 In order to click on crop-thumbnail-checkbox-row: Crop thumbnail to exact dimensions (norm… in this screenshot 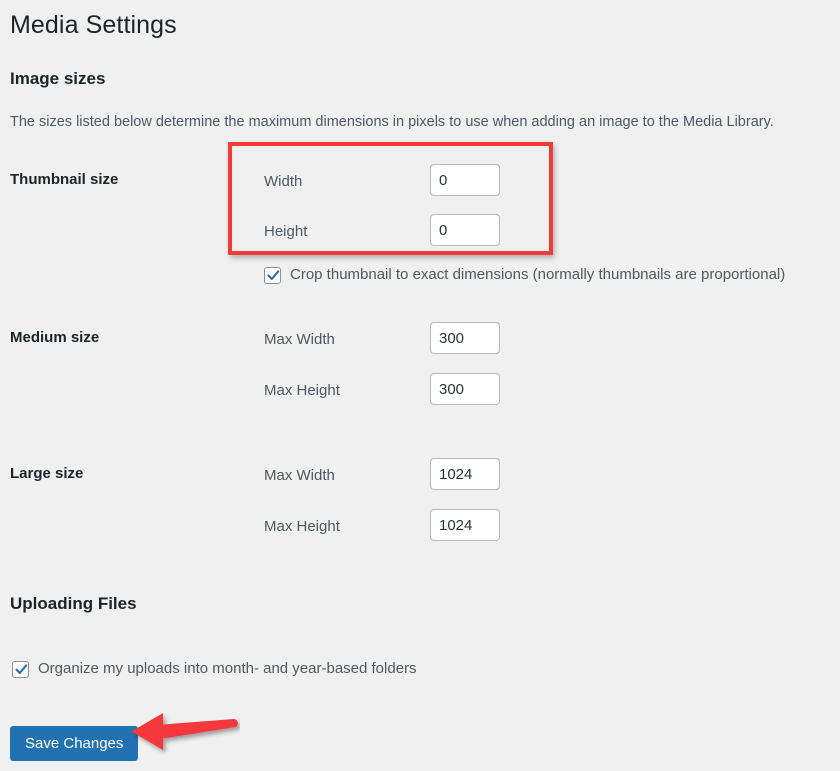, I will do `click(524, 275)`.